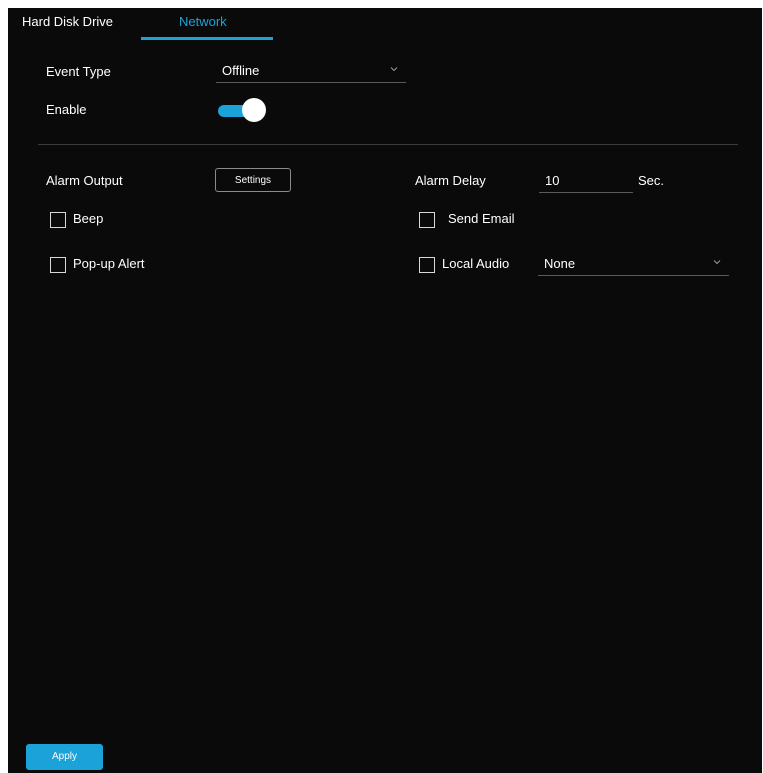 The image size is (763, 773). I want to click on beep-label: Beep, so click(88, 218).